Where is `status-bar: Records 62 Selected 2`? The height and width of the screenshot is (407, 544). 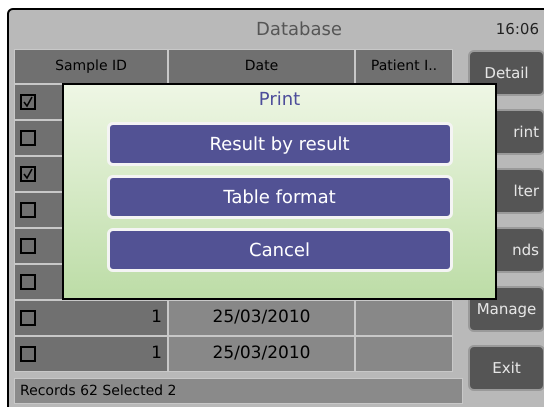 status-bar: Records 62 Selected 2 is located at coordinates (238, 391).